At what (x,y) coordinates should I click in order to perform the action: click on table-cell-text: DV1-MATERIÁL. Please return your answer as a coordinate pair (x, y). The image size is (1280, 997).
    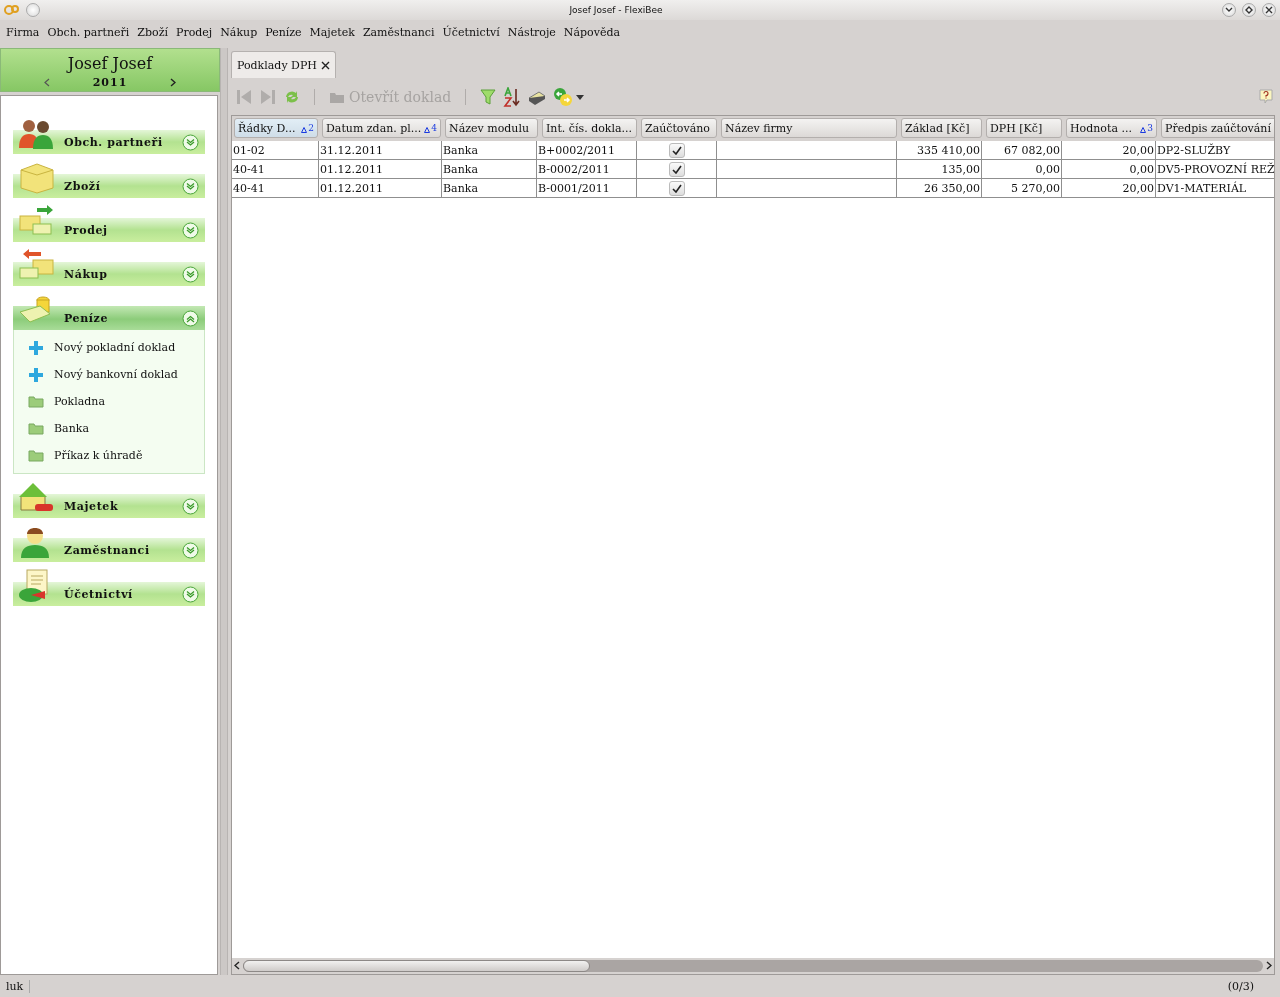
    Looking at the image, I should click on (1202, 188).